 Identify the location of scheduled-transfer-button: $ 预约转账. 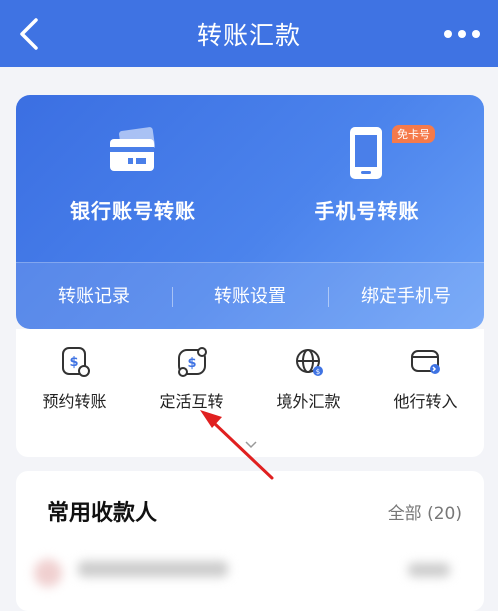
(74, 385).